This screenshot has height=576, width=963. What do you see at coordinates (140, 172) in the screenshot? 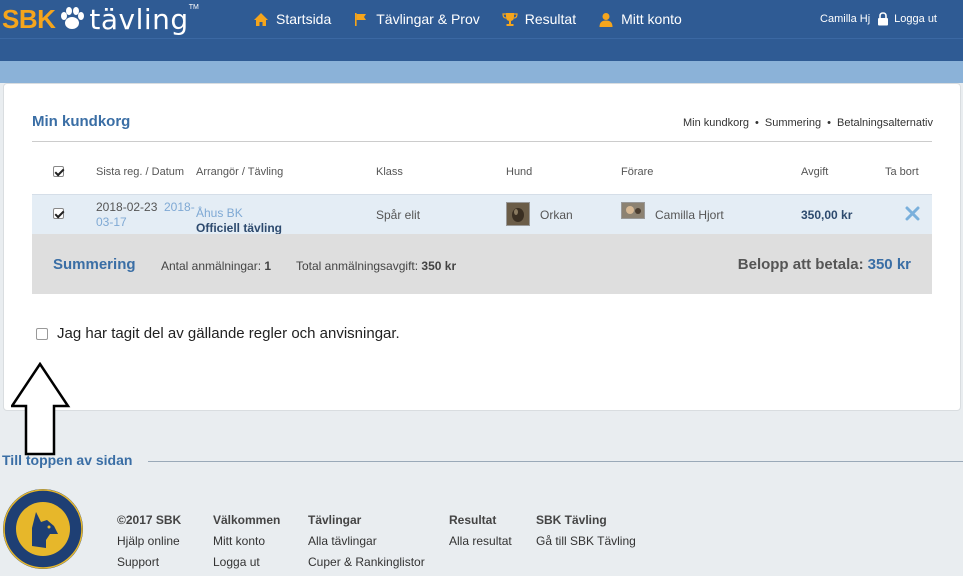
I see `col-header-date: Sista reg. / Datum` at bounding box center [140, 172].